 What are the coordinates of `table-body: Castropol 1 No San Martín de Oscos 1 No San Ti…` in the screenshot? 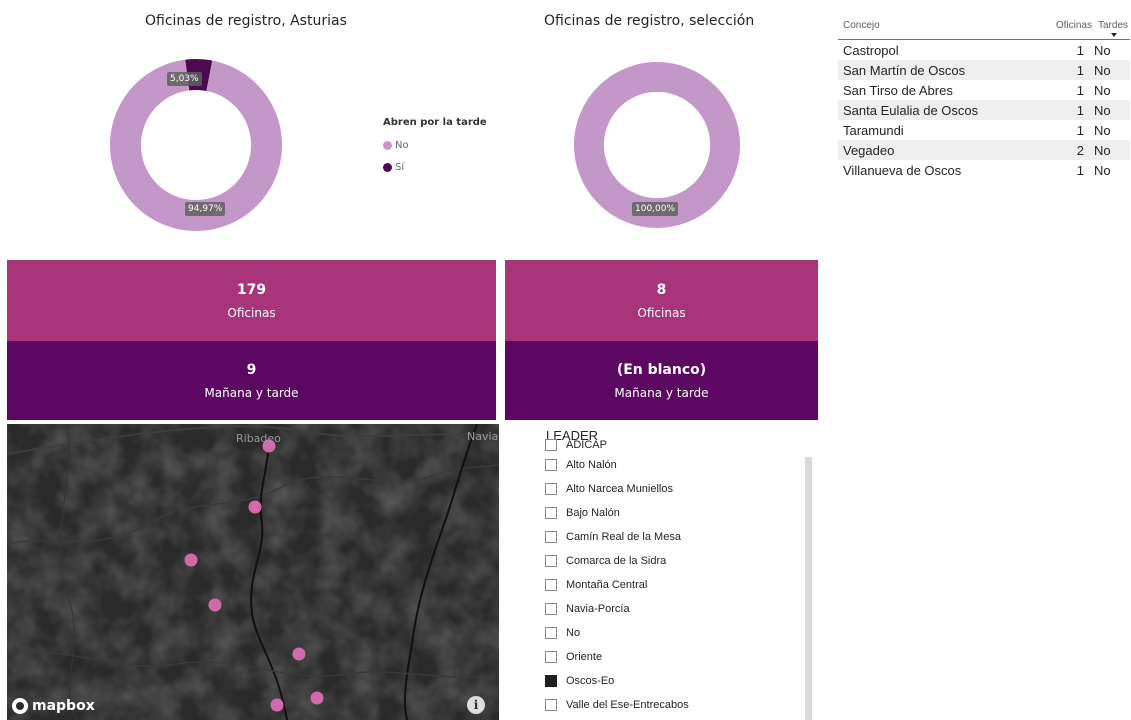 It's located at (984, 110).